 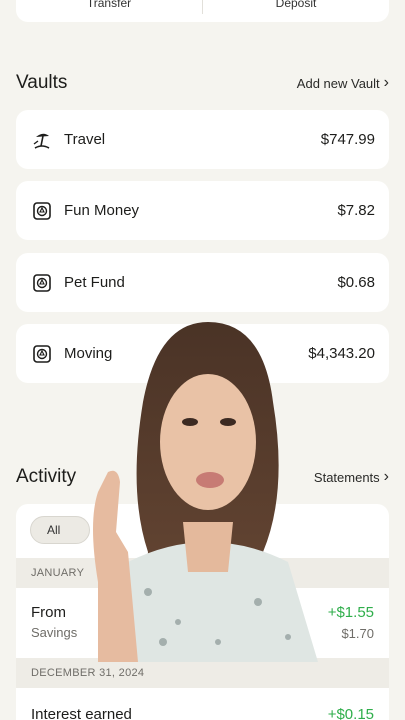 I want to click on transfer-label: Transfer, so click(x=109, y=5).